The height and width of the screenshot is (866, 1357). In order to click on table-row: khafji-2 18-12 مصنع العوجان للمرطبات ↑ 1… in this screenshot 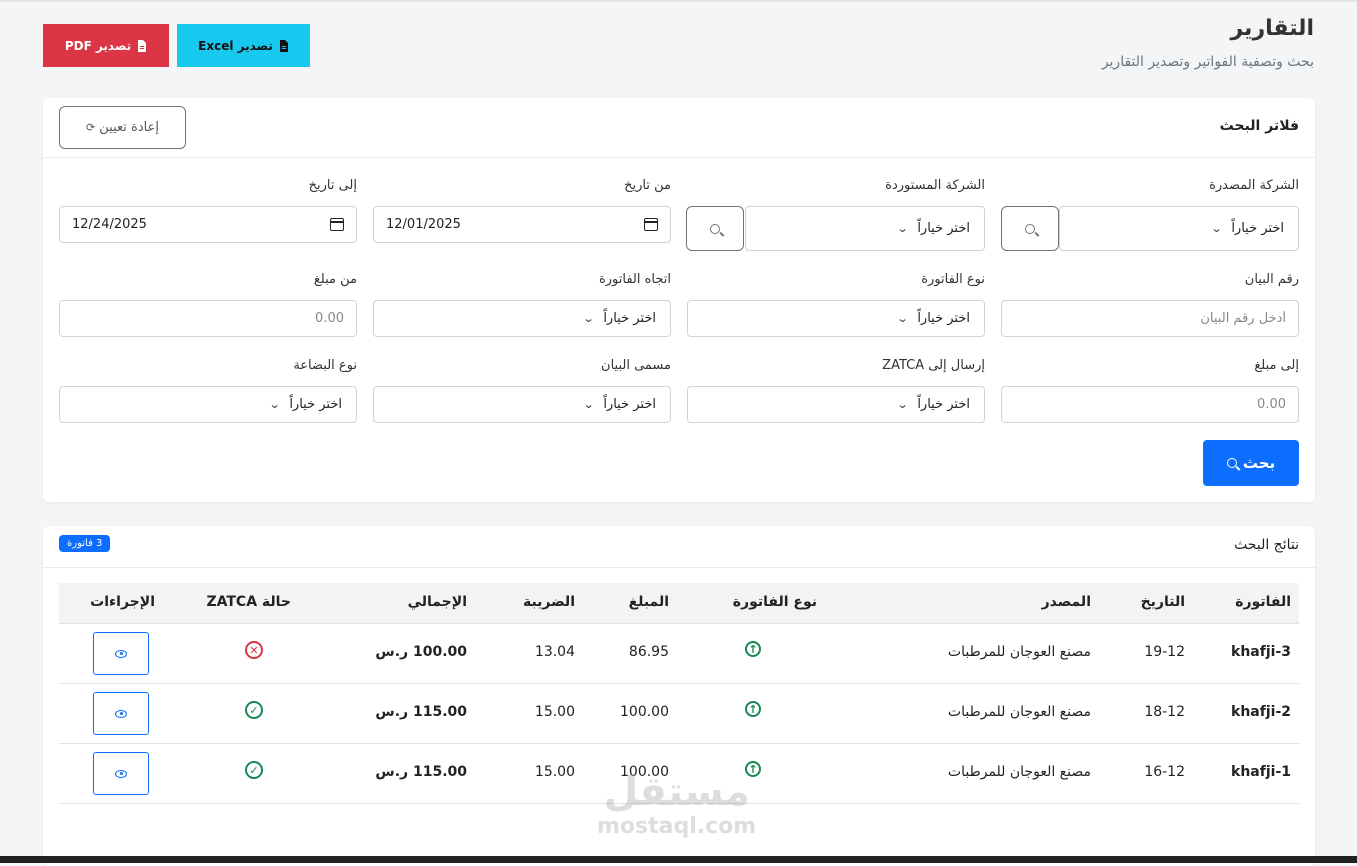, I will do `click(679, 714)`.